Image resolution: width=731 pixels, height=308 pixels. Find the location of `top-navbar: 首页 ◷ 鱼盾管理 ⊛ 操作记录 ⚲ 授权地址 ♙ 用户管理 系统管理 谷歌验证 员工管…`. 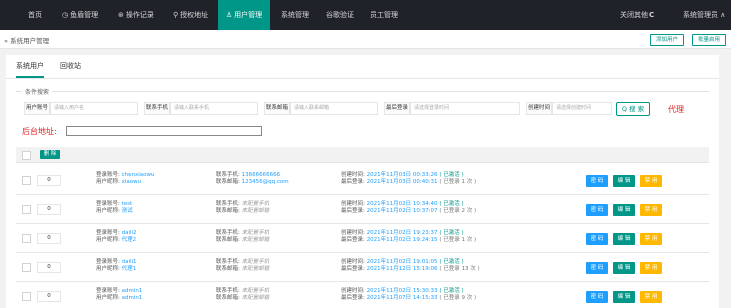

top-navbar: 首页 ◷ 鱼盾管理 ⊛ 操作记录 ⚲ 授权地址 ♙ 用户管理 系统管理 谷歌验证 员工管… is located at coordinates (365, 15).